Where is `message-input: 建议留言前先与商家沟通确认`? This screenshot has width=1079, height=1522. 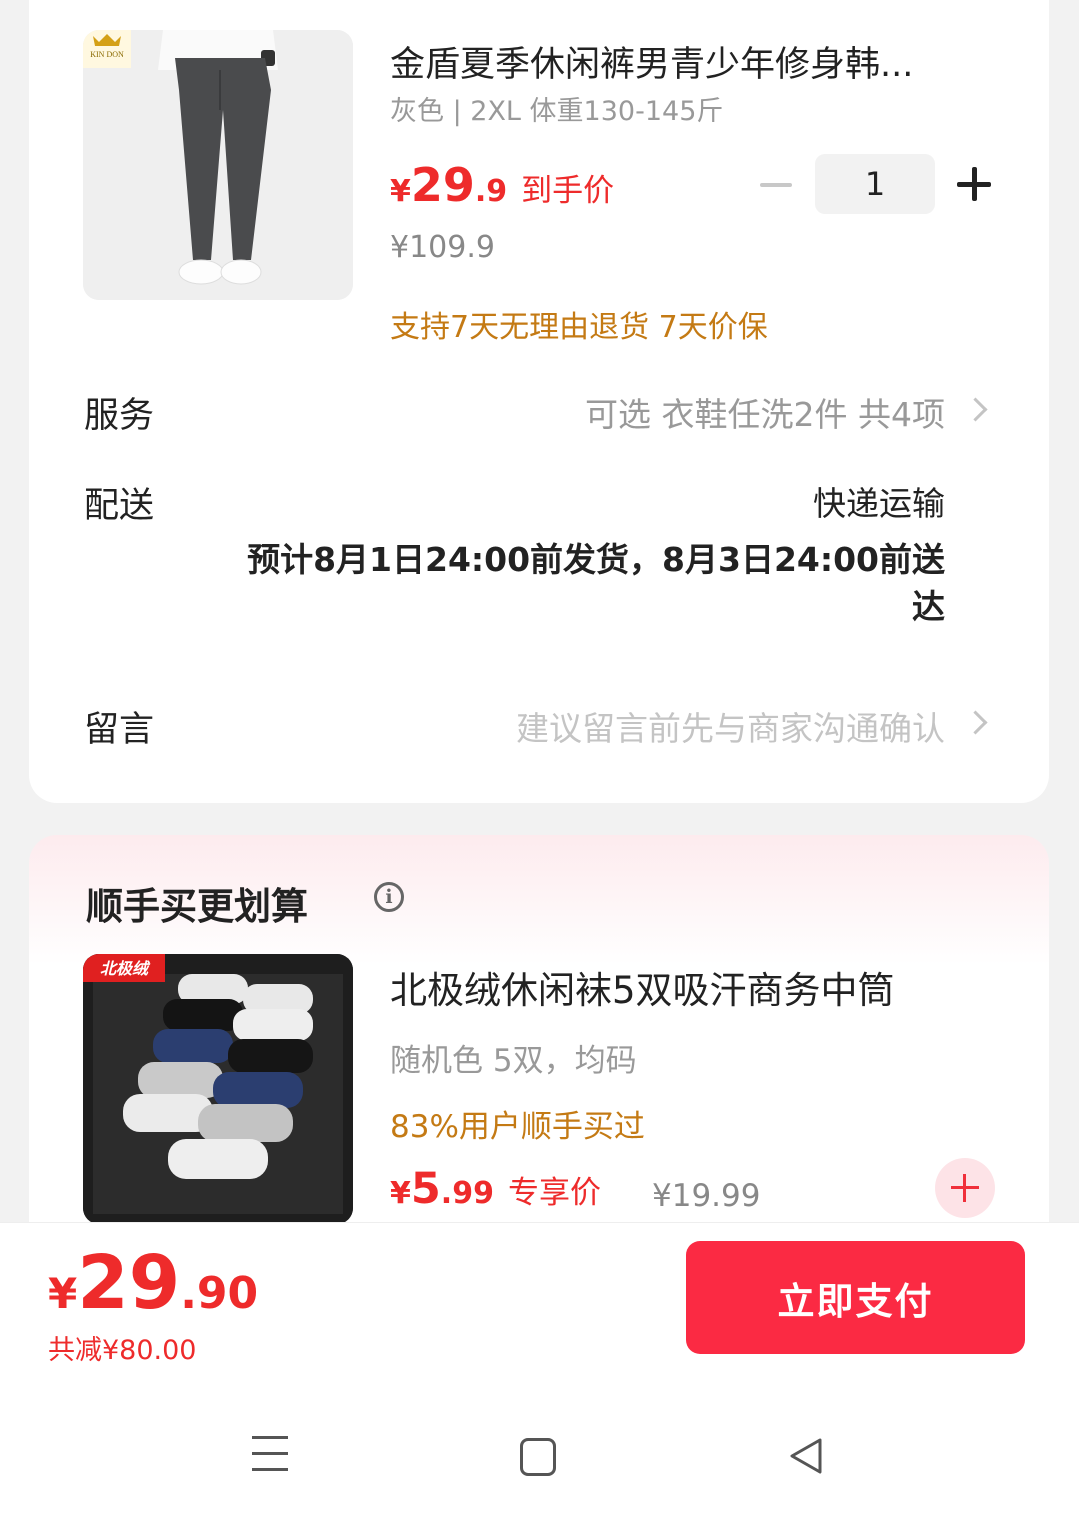
message-input: 建议留言前先与商家沟通确认 is located at coordinates (730, 726).